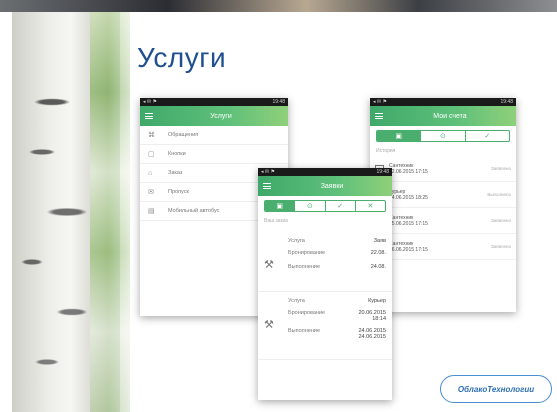 This screenshot has width=557, height=412. I want to click on item-text: Курьер 24.06.2015 18:25, so click(438, 195).